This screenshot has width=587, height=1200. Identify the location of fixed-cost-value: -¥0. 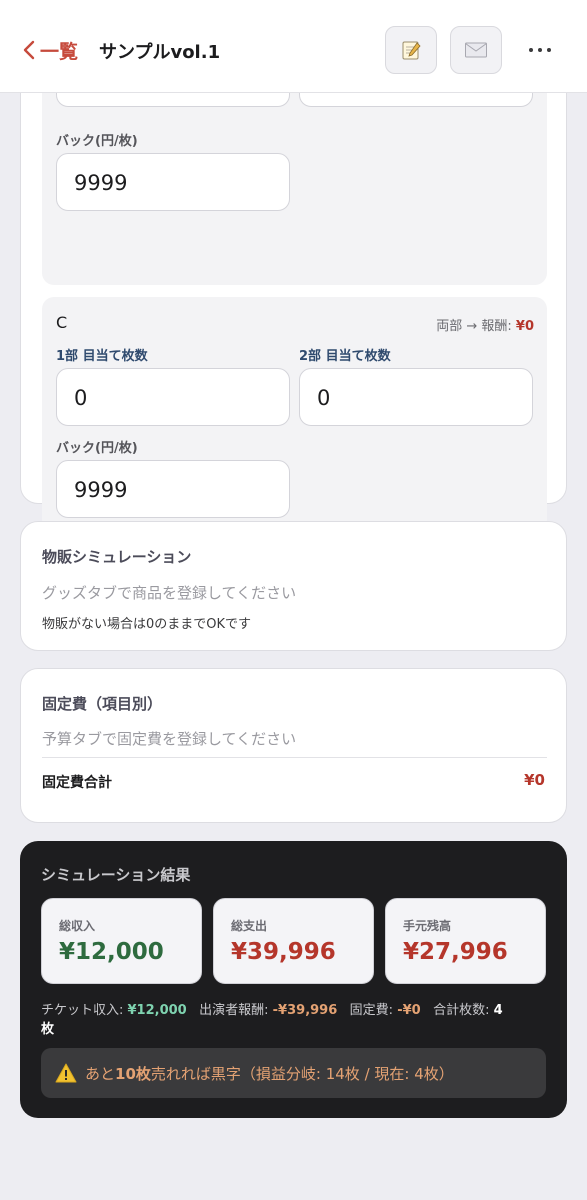
(409, 1010).